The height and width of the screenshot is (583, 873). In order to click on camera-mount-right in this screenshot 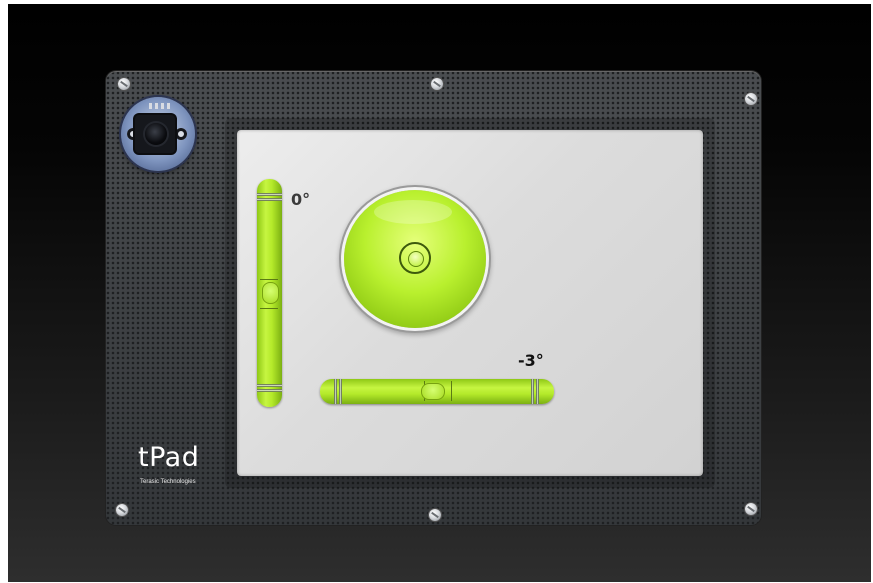, I will do `click(181, 134)`.